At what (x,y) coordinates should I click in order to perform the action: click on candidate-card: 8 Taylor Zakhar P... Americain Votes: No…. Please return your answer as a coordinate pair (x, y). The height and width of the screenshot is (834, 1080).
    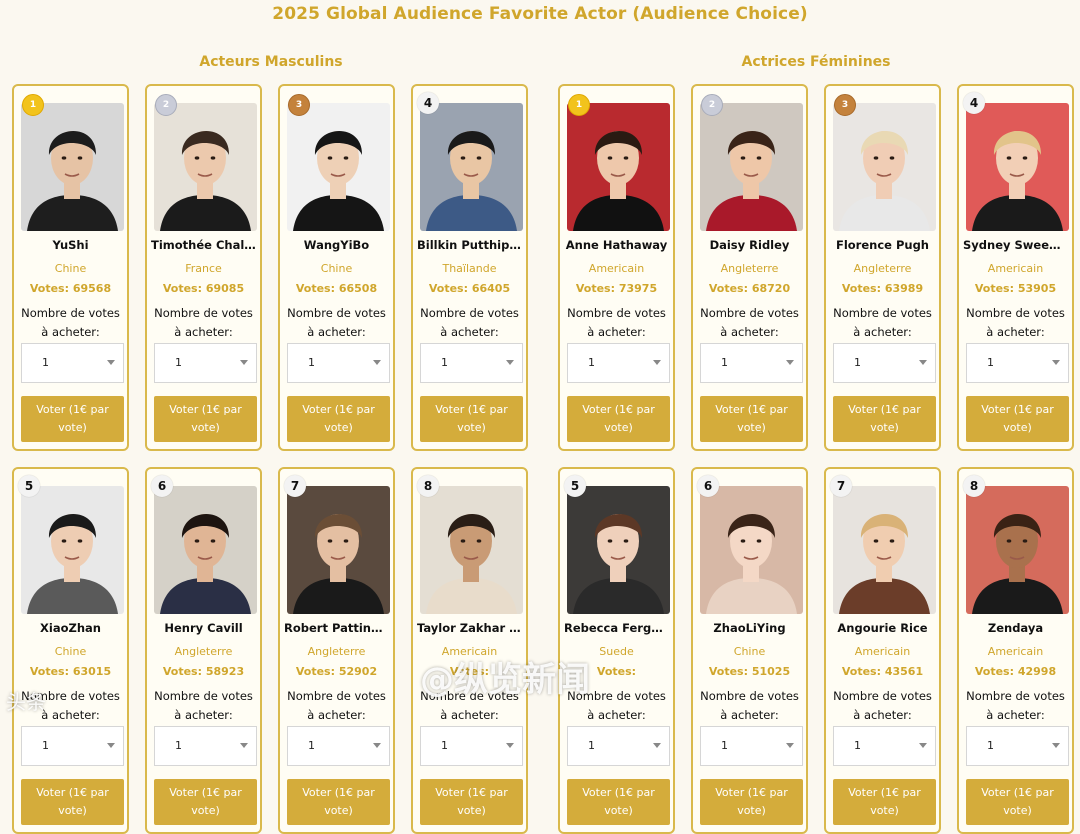
    Looking at the image, I should click on (469, 650).